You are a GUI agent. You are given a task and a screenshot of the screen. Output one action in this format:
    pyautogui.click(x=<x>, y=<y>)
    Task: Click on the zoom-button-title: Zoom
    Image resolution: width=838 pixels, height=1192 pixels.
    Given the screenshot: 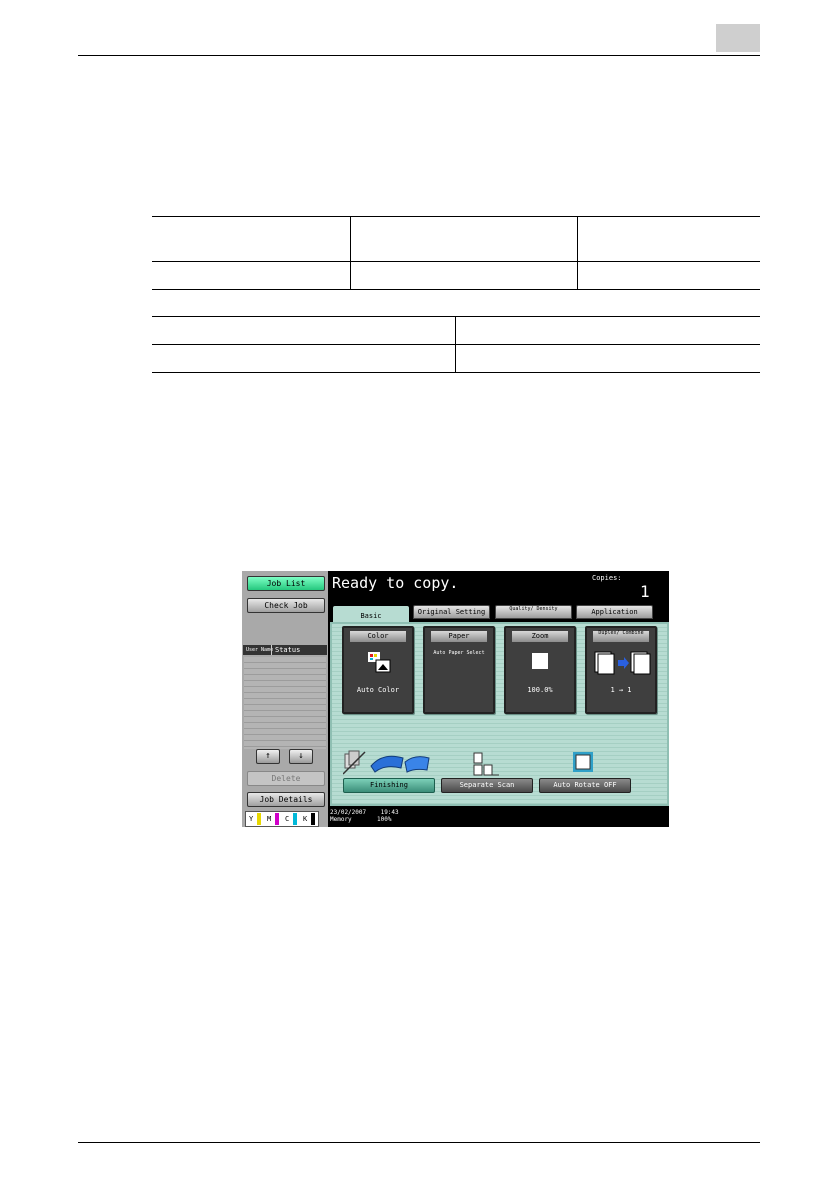 What is the action you would take?
    pyautogui.click(x=540, y=636)
    